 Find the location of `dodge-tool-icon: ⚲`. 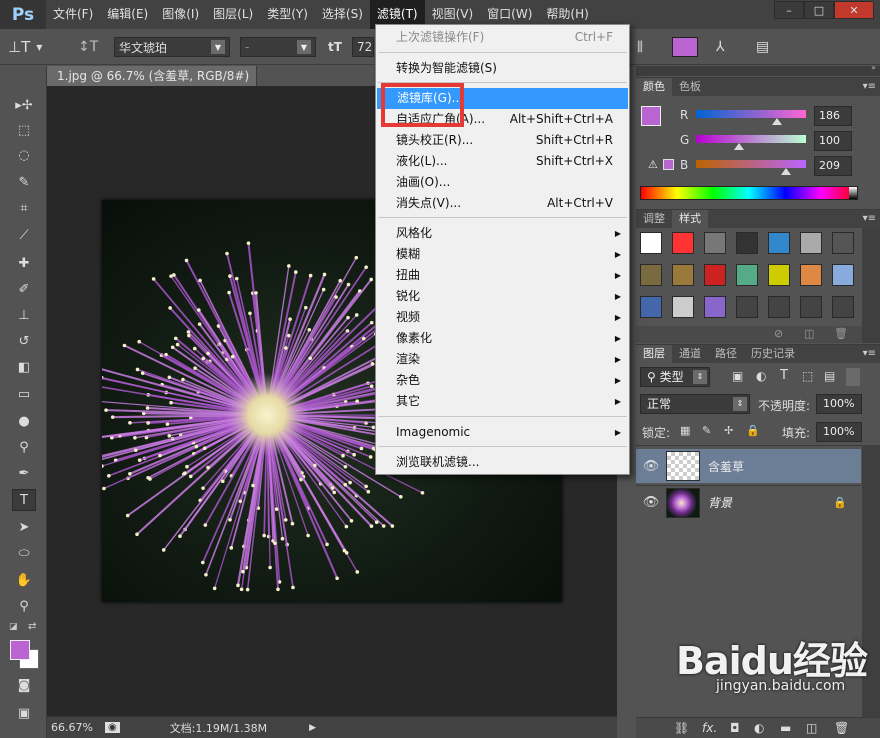

dodge-tool-icon: ⚲ is located at coordinates (24, 447).